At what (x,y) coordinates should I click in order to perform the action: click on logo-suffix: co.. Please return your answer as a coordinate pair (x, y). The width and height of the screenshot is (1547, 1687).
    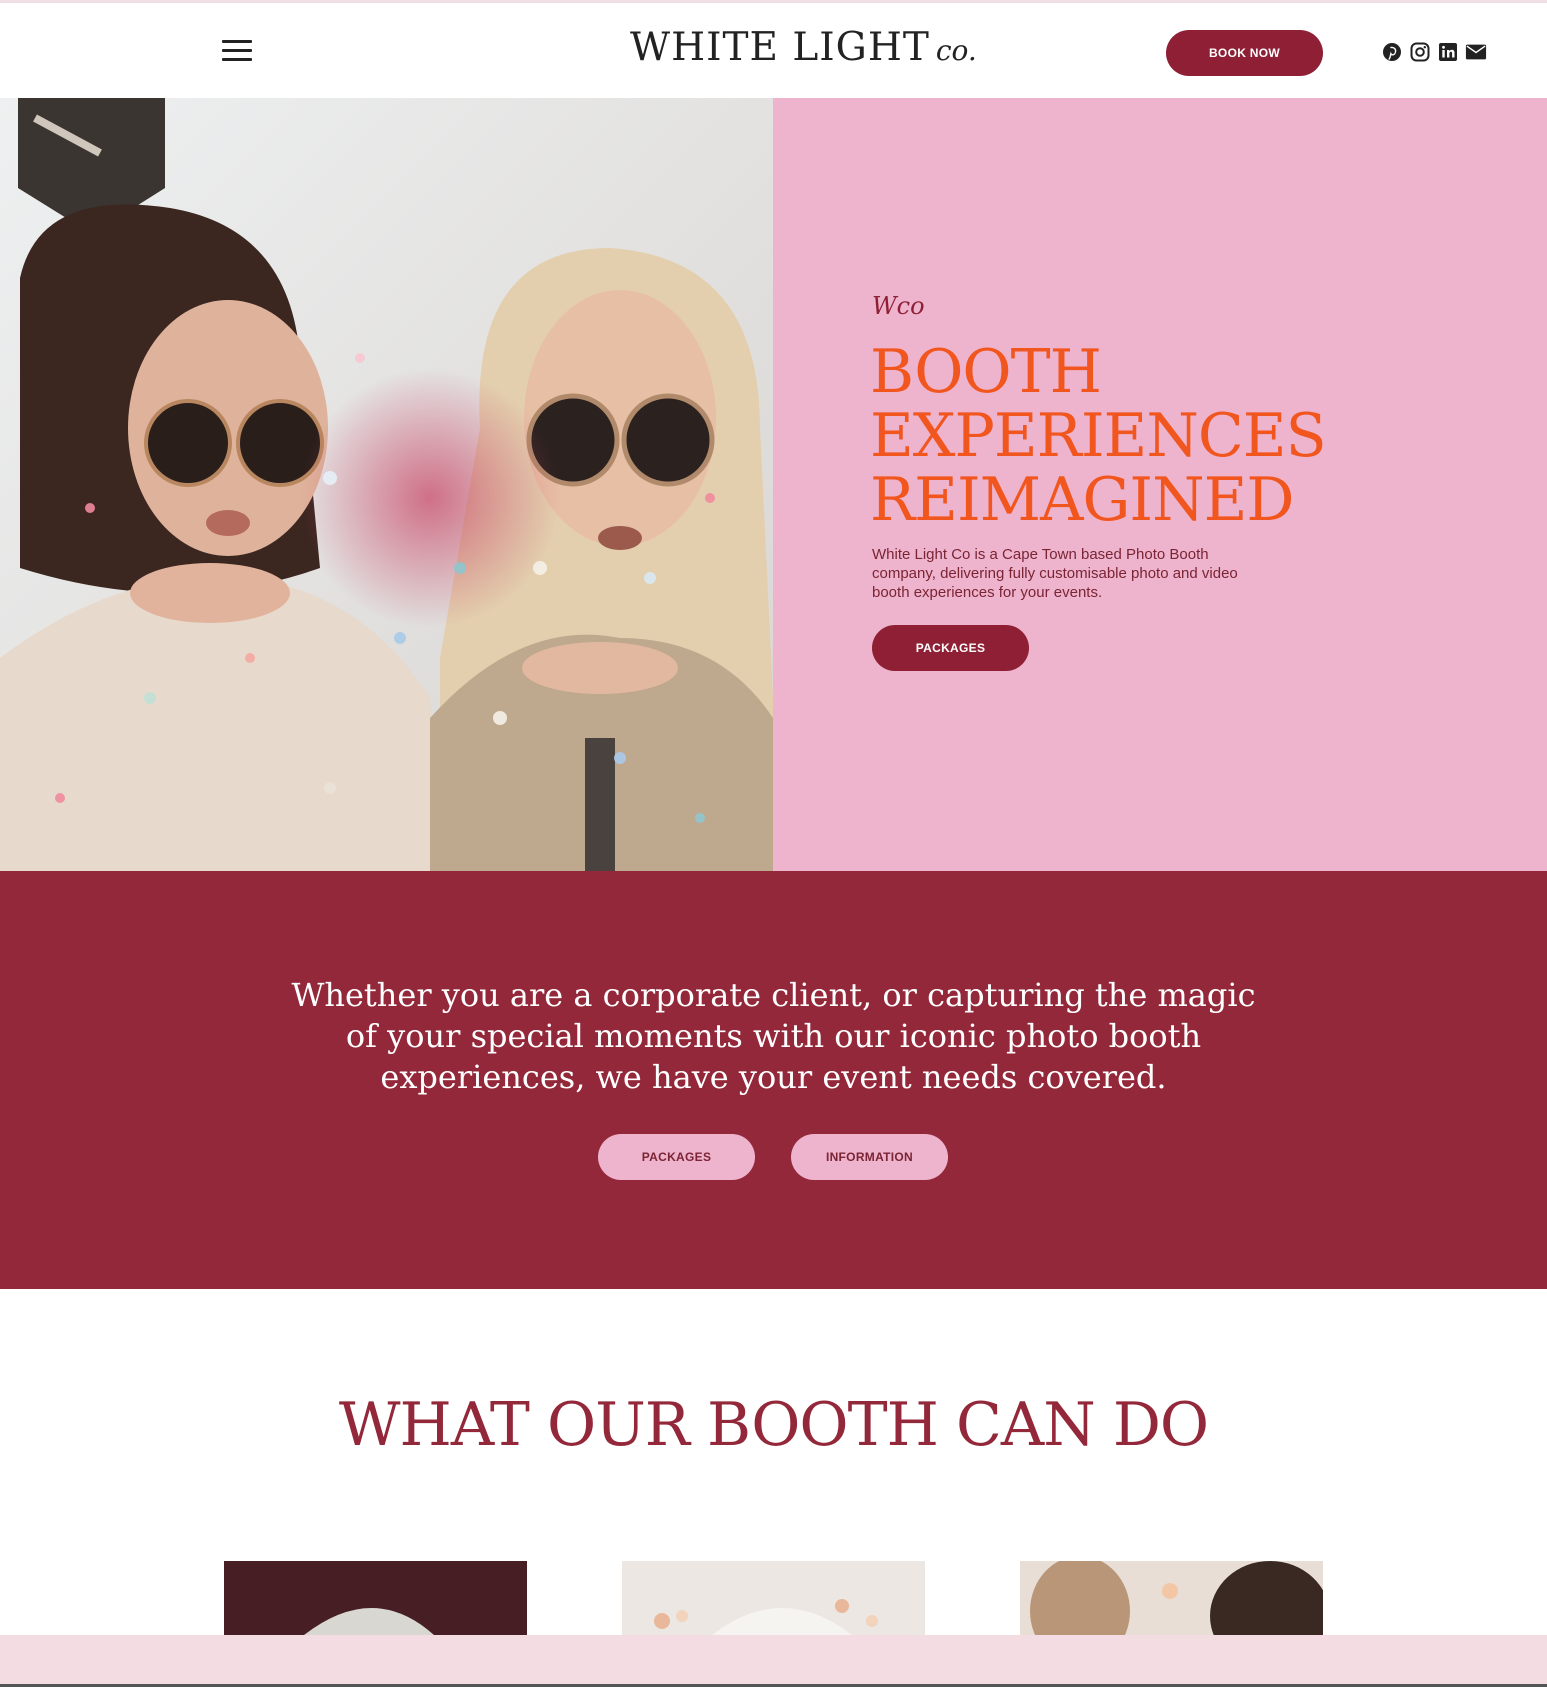
    Looking at the image, I should click on (956, 50).